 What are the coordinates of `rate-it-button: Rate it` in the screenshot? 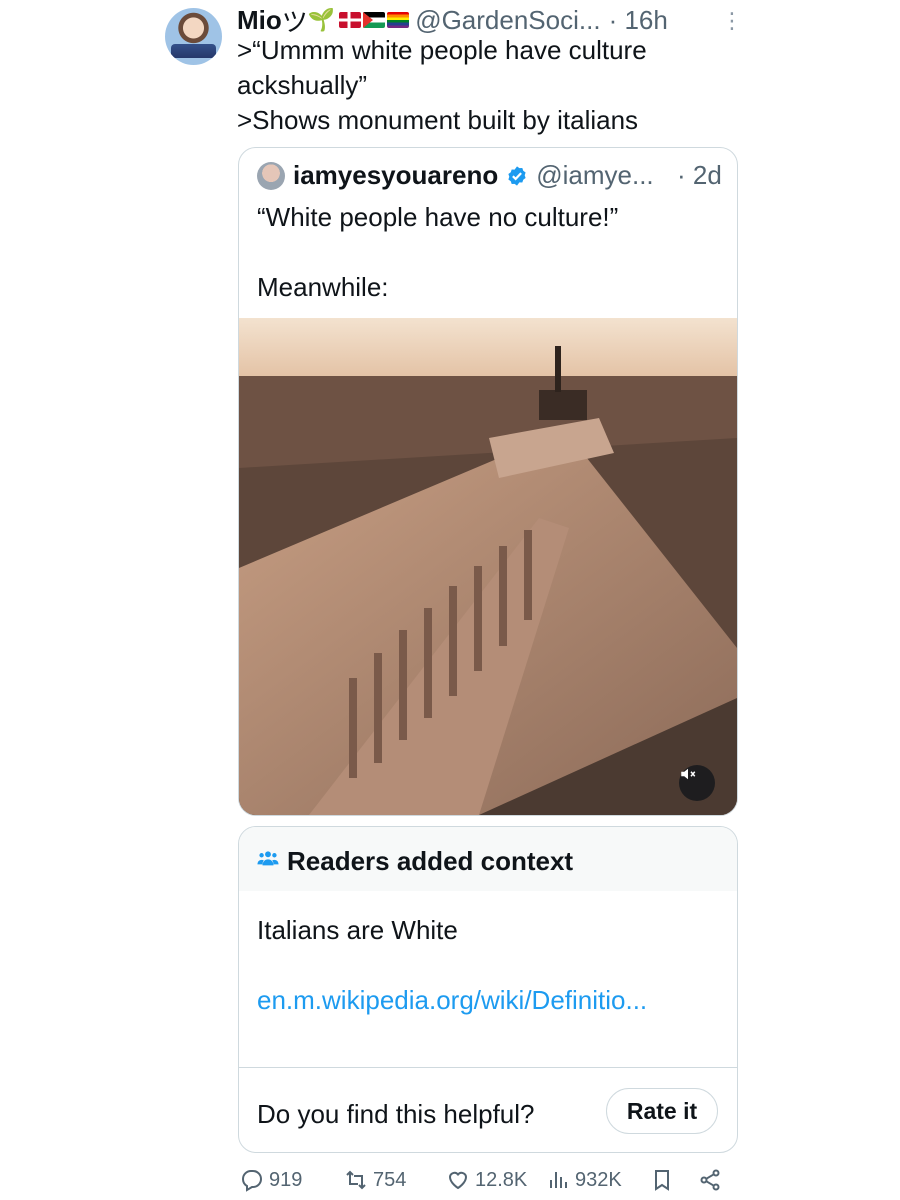 It's located at (662, 1111).